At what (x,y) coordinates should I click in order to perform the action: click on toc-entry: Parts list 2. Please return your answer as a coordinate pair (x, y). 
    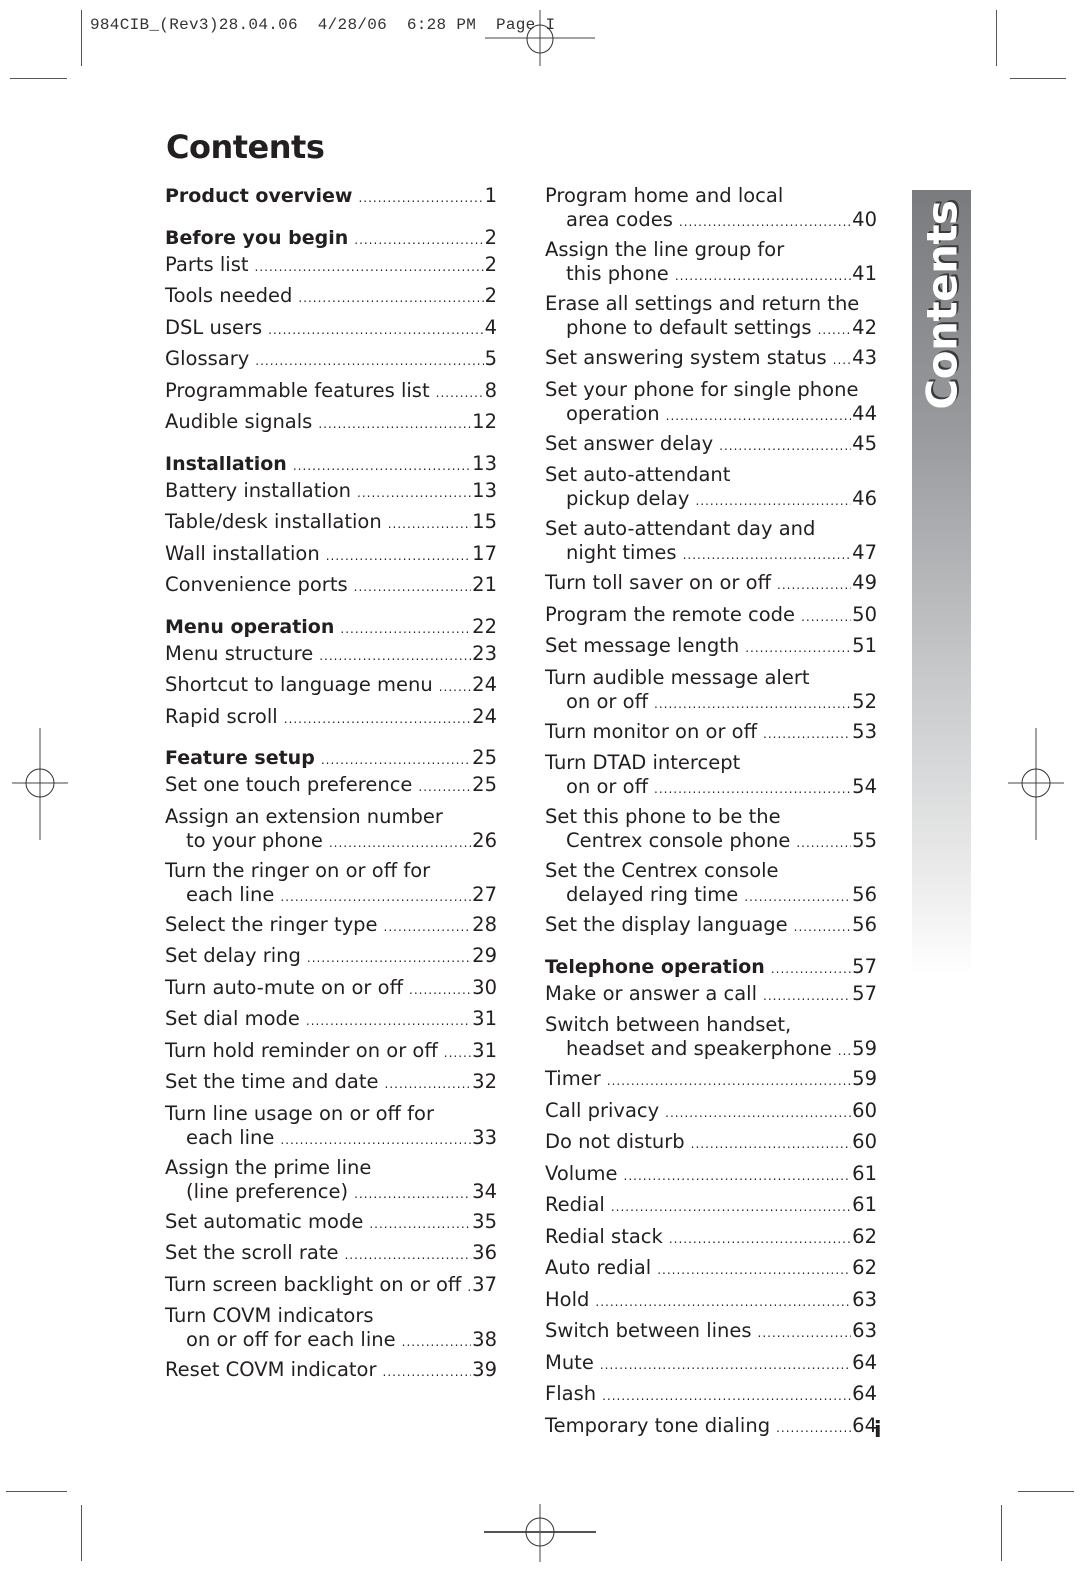
    Looking at the image, I should click on (331, 269).